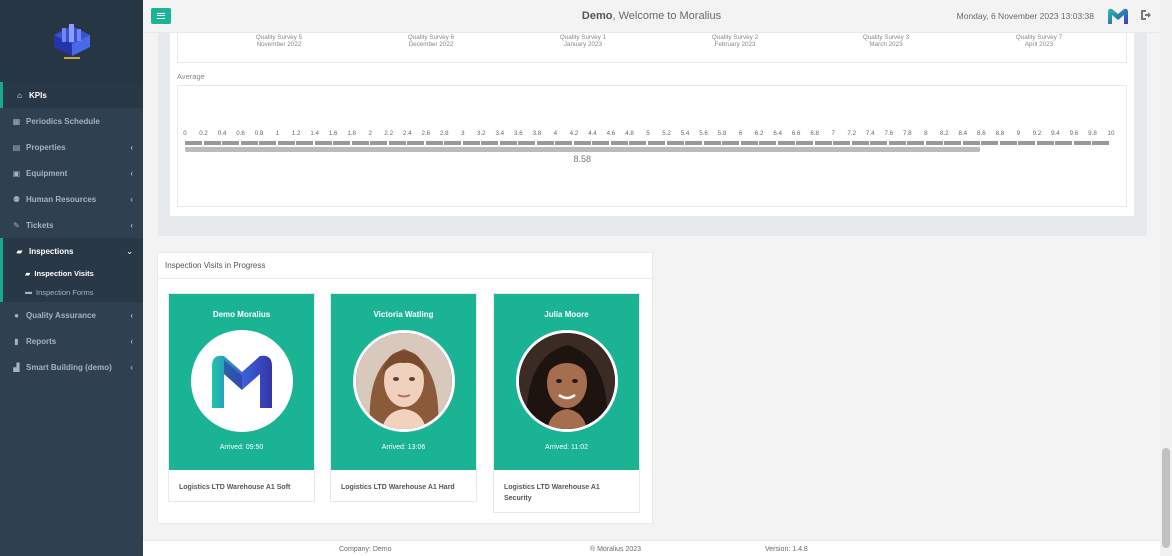  Describe the element at coordinates (1111, 133) in the screenshot. I see `scale-tick-label: 10` at that location.